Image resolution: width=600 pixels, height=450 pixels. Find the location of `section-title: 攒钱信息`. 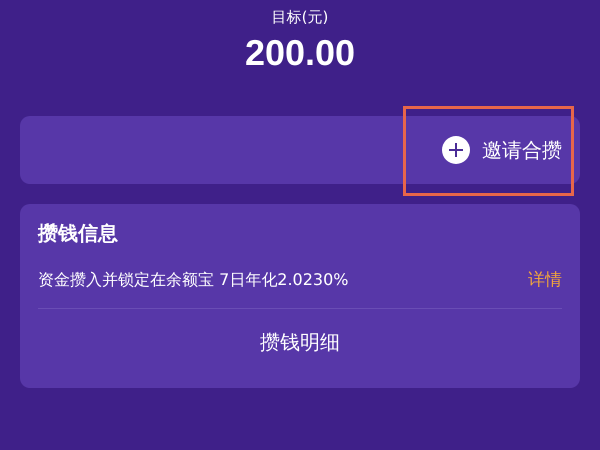

section-title: 攒钱信息 is located at coordinates (78, 233).